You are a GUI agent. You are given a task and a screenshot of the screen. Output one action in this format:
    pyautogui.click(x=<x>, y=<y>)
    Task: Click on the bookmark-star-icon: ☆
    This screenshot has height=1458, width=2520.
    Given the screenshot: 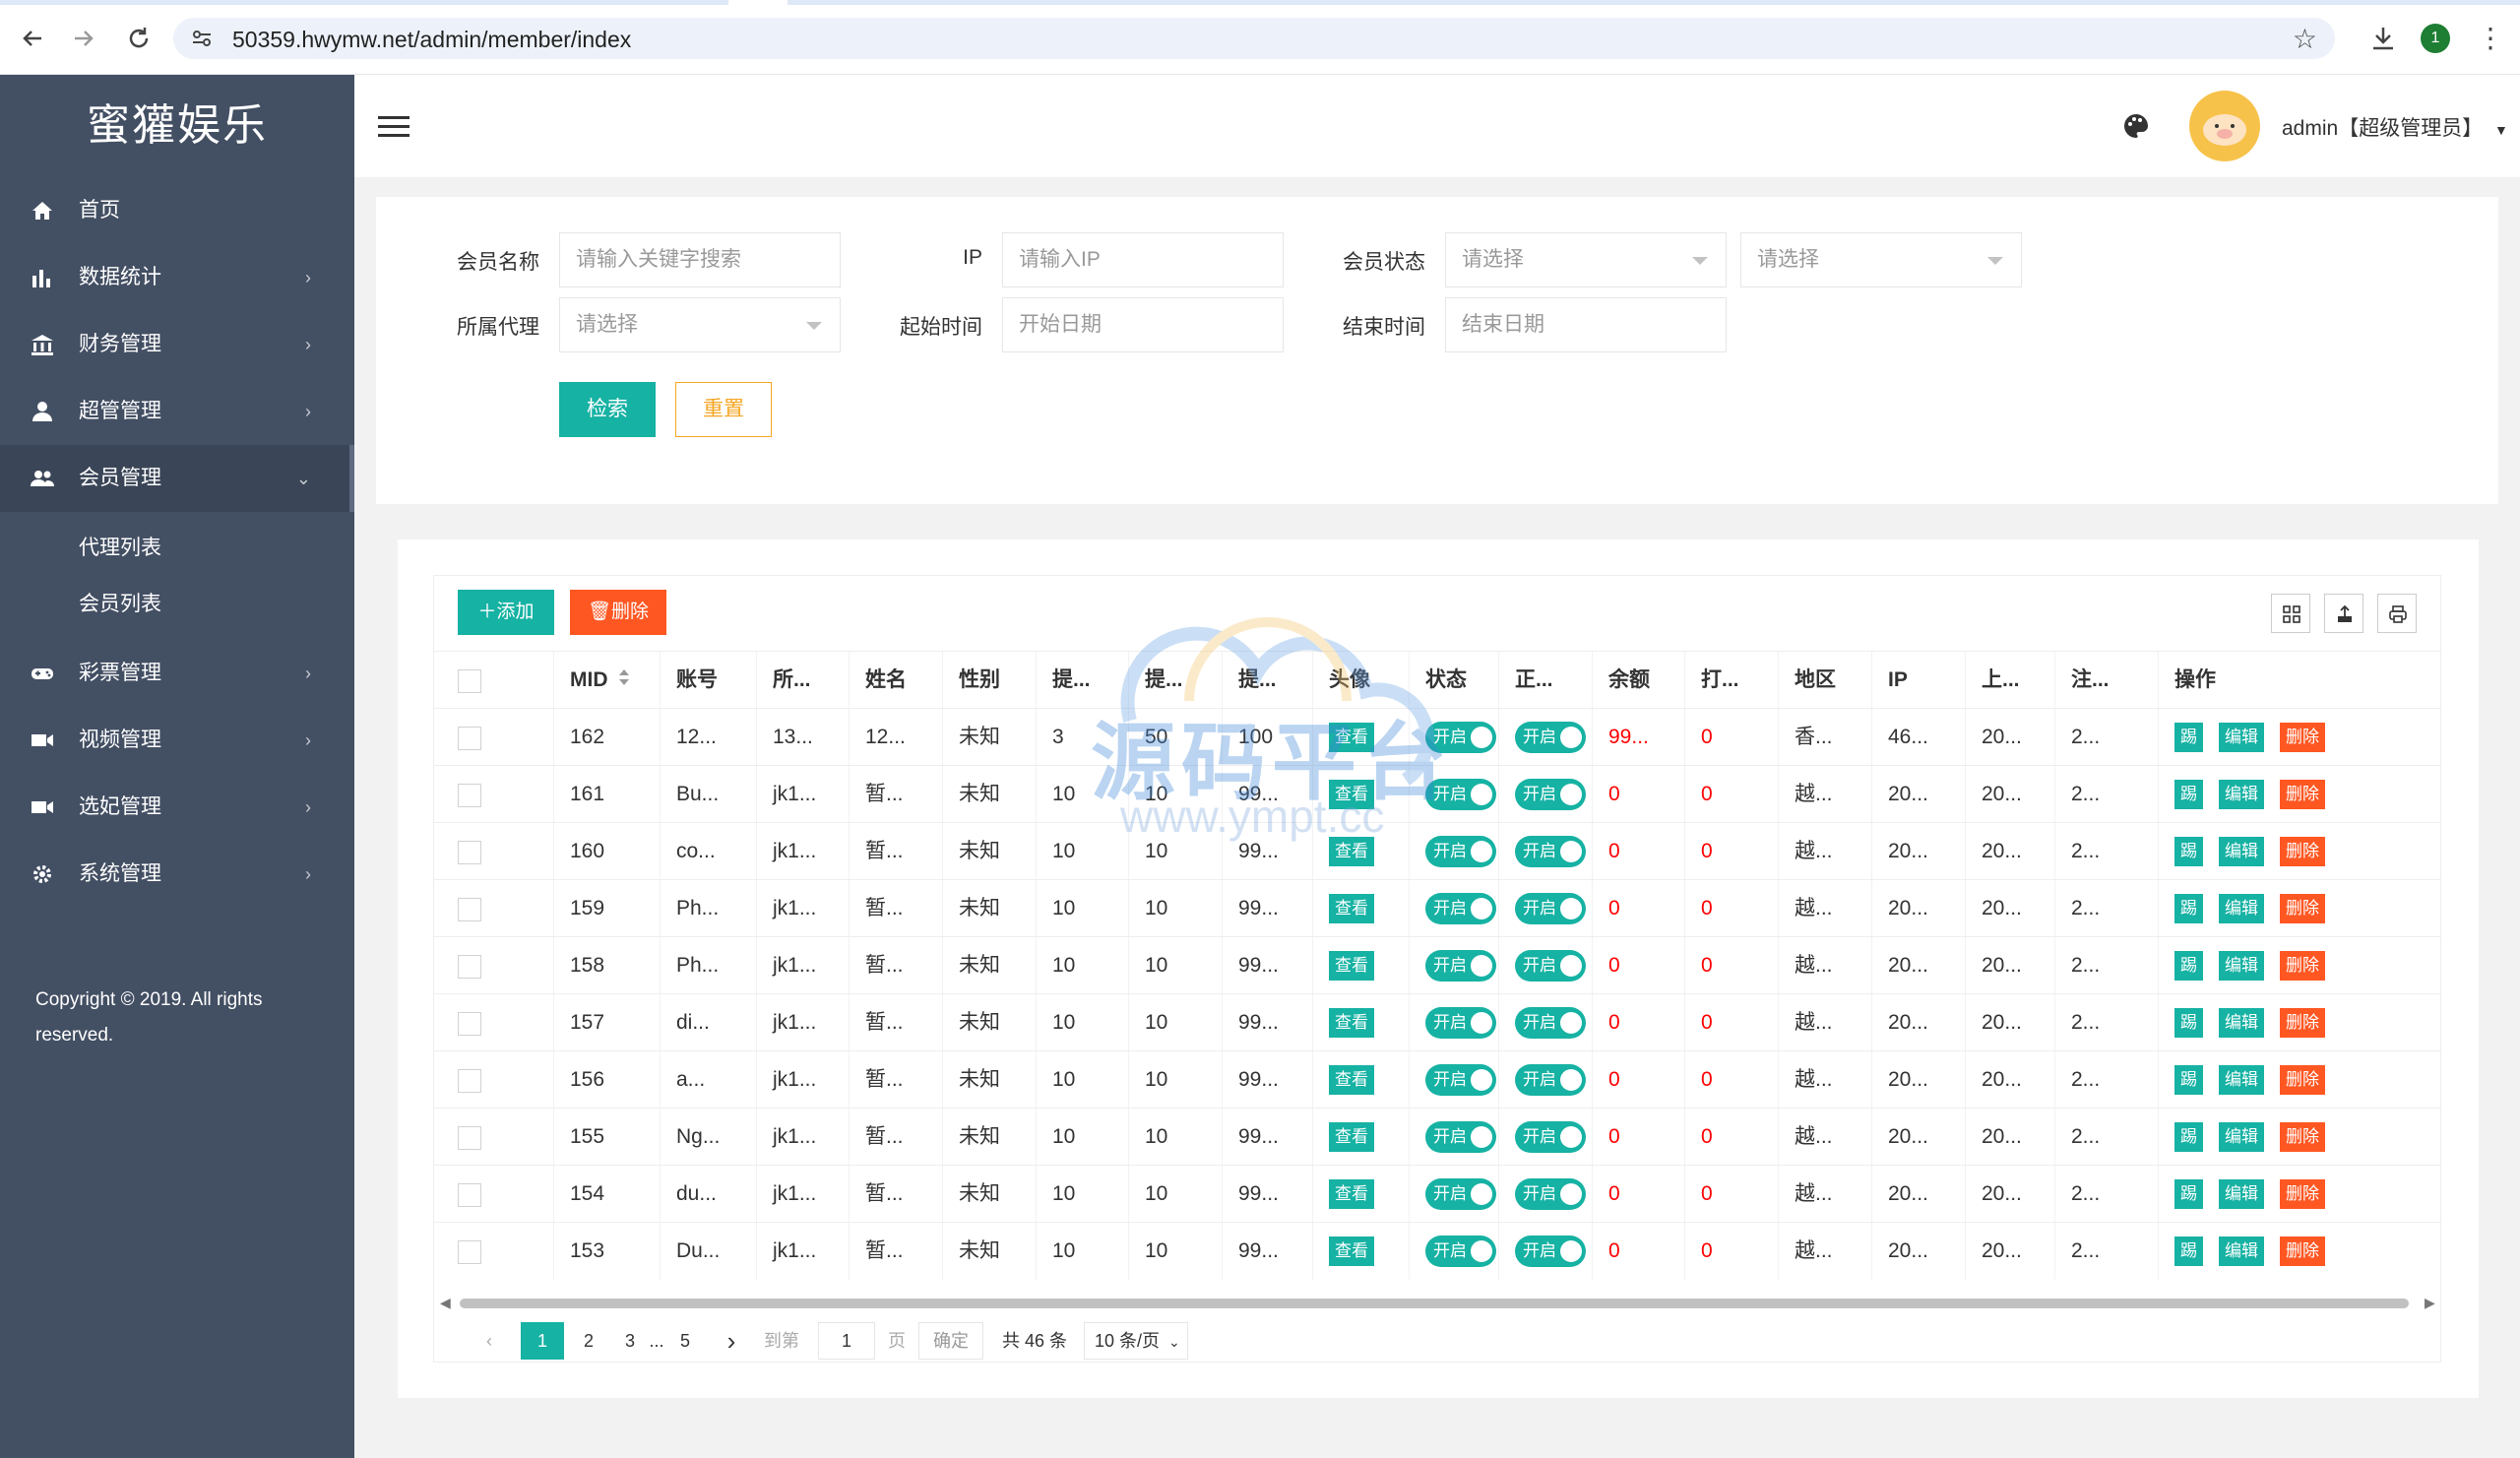 What is the action you would take?
    pyautogui.click(x=2305, y=39)
    